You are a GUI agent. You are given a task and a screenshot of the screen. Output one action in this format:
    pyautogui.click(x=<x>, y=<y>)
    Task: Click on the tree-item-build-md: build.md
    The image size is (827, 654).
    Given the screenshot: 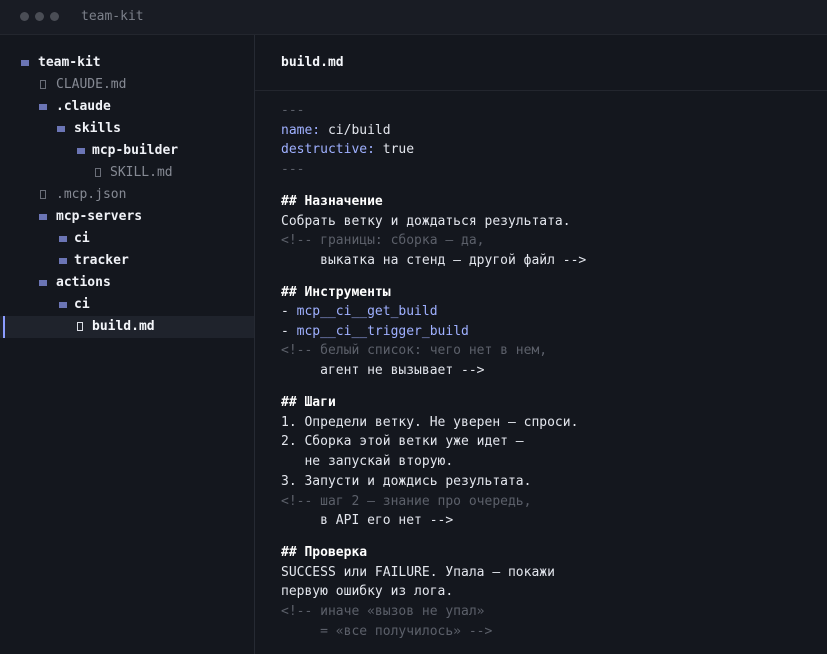 What is the action you would take?
    pyautogui.click(x=127, y=327)
    